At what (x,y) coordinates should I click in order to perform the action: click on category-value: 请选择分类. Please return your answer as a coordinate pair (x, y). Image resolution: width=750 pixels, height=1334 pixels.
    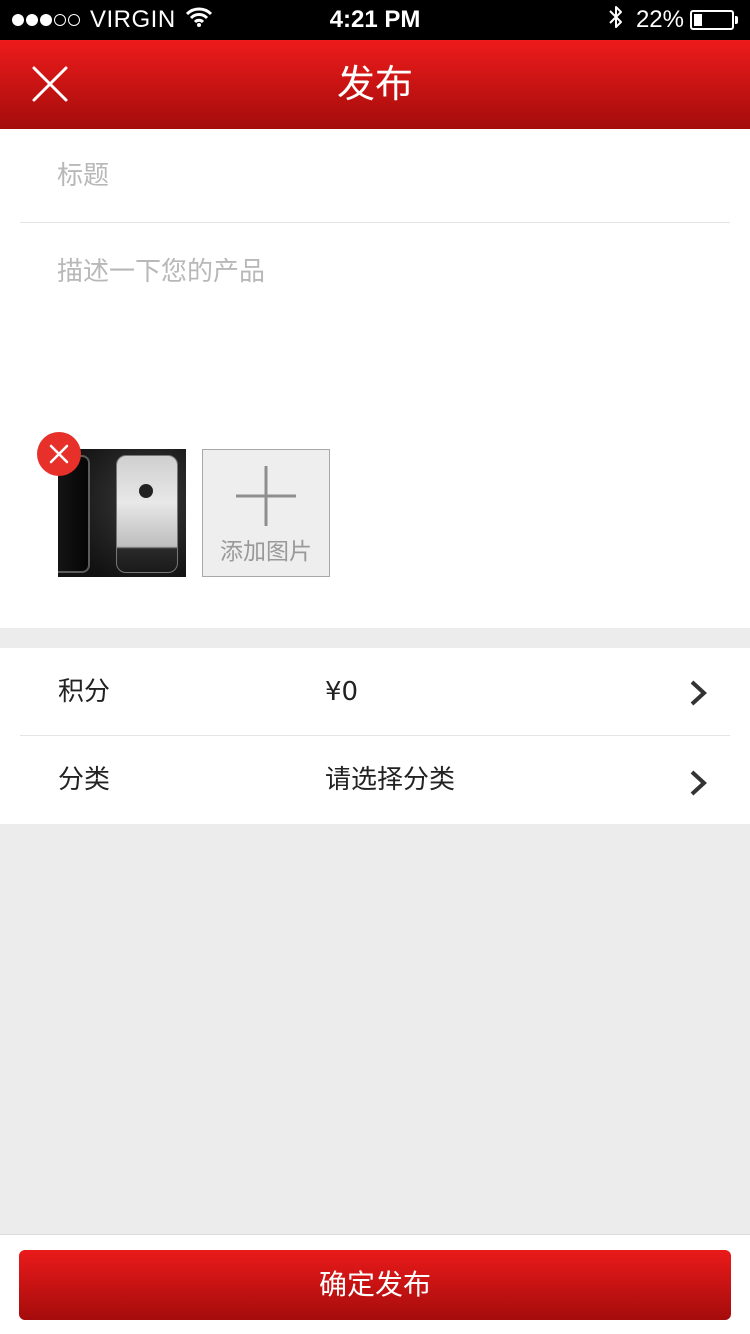
    Looking at the image, I should click on (390, 780).